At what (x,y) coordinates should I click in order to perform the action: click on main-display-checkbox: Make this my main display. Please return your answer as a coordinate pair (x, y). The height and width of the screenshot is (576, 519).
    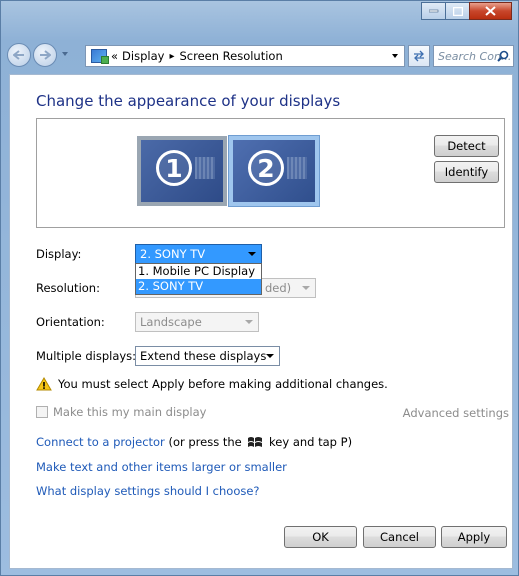
    Looking at the image, I should click on (121, 412).